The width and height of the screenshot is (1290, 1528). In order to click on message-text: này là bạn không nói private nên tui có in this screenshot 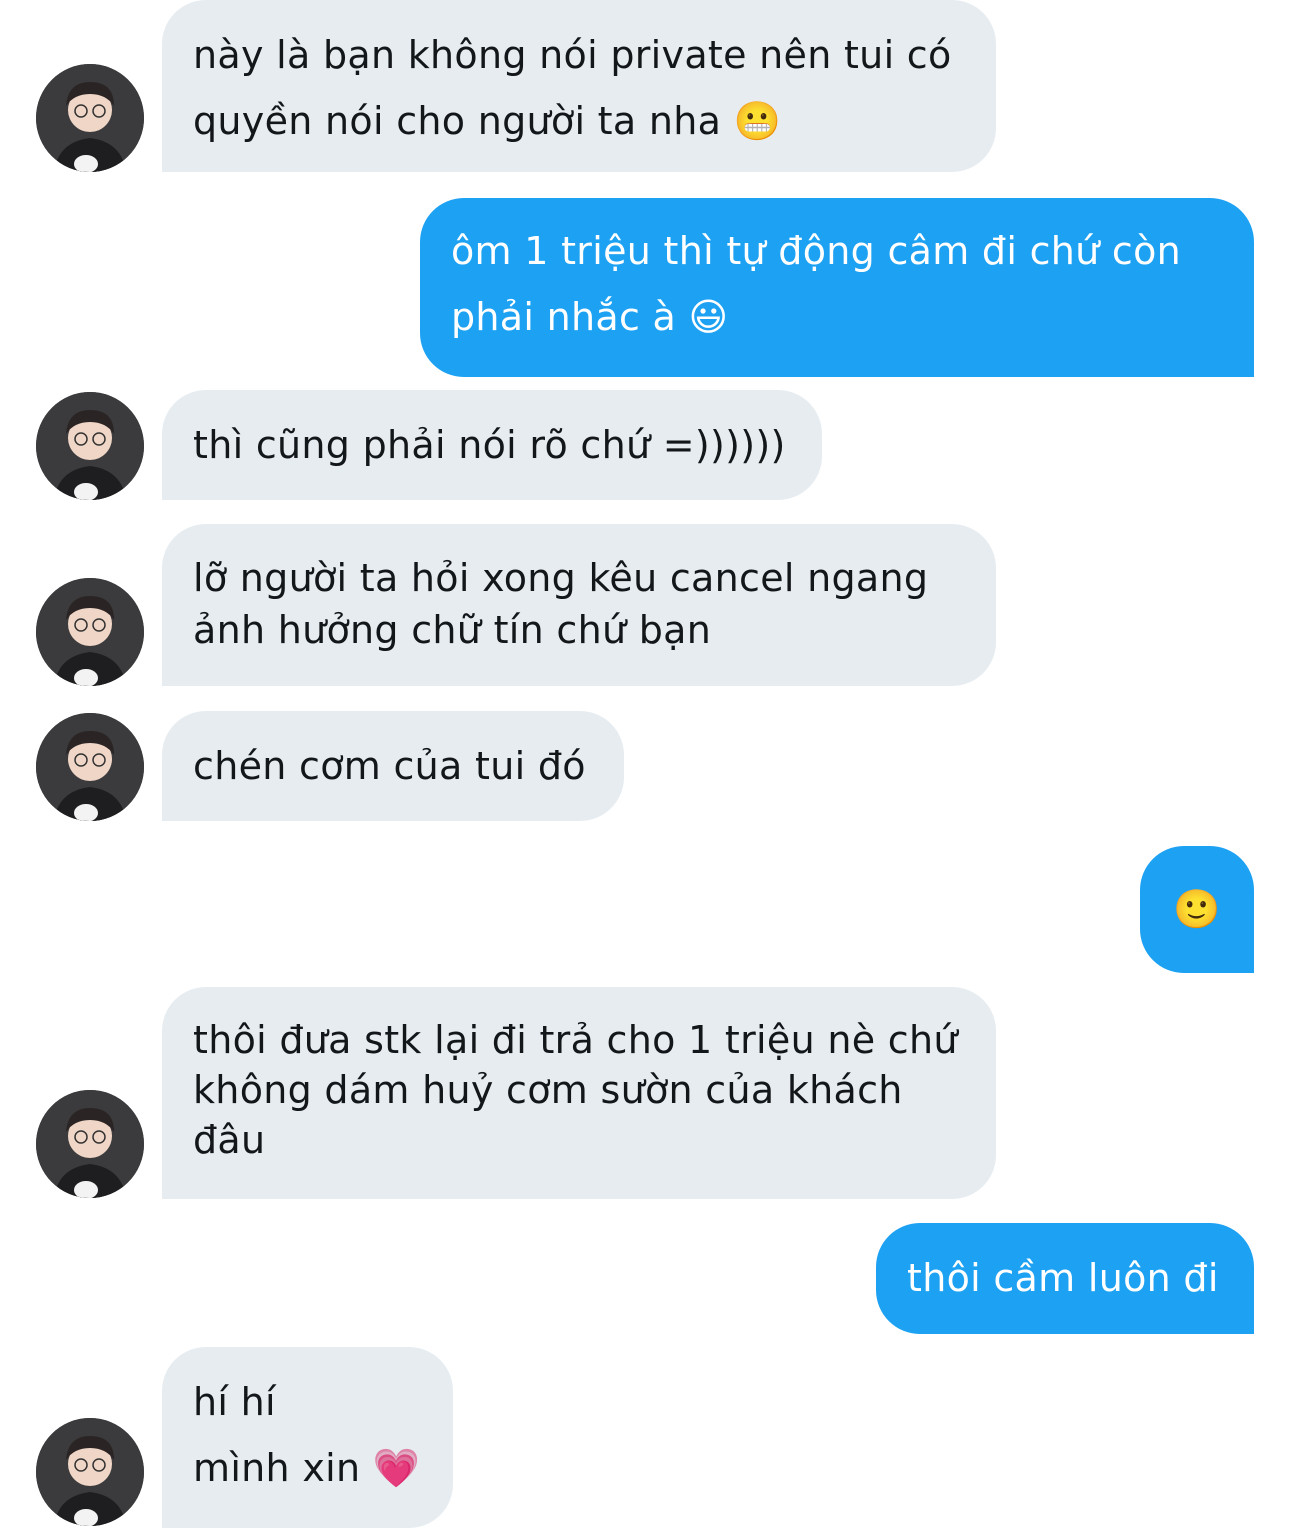, I will do `click(572, 55)`.